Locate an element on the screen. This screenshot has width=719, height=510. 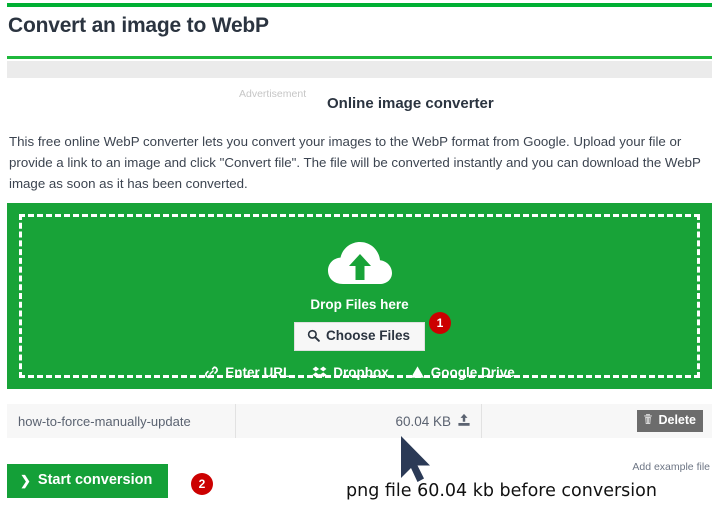
link-icon is located at coordinates (211, 372).